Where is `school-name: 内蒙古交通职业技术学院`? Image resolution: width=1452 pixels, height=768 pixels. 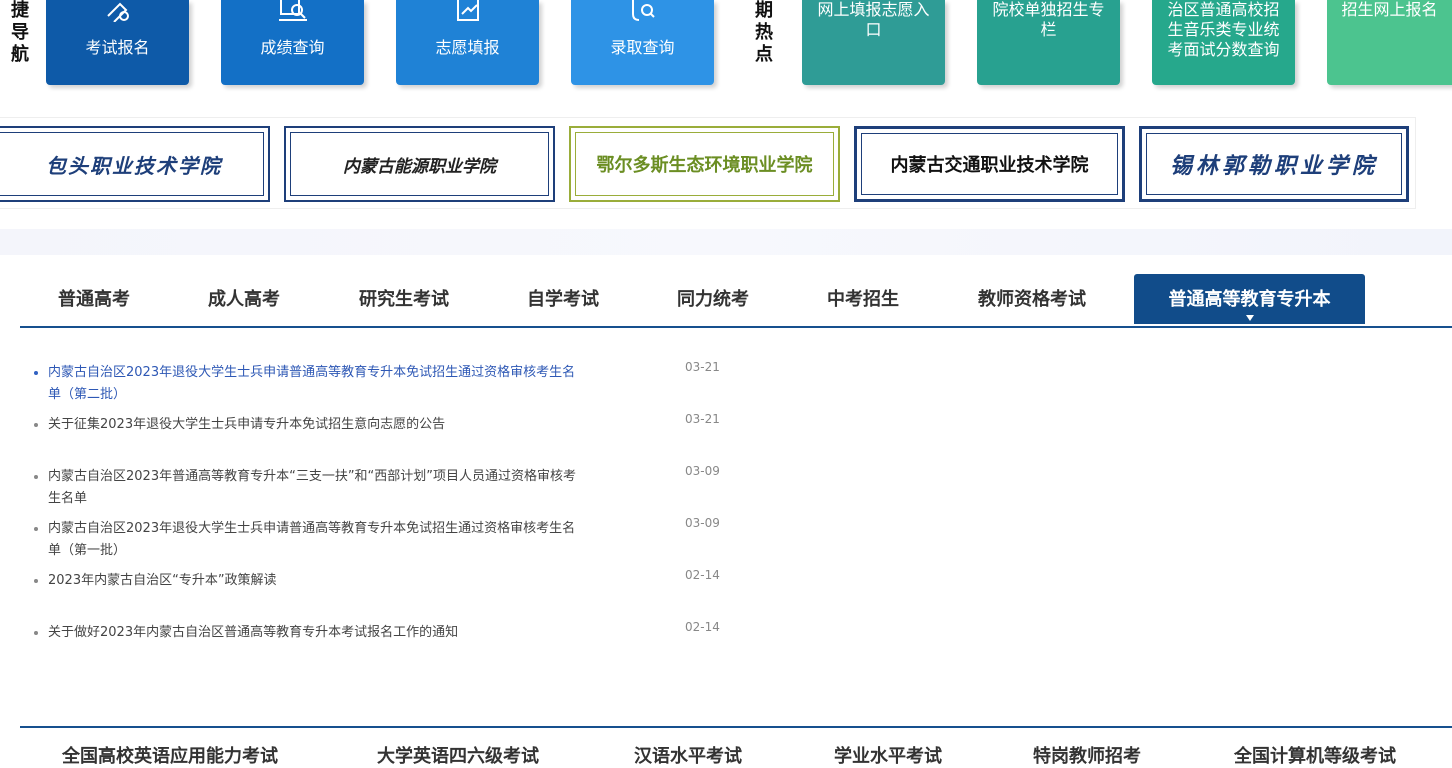 school-name: 内蒙古交通职业技术学院 is located at coordinates (989, 165).